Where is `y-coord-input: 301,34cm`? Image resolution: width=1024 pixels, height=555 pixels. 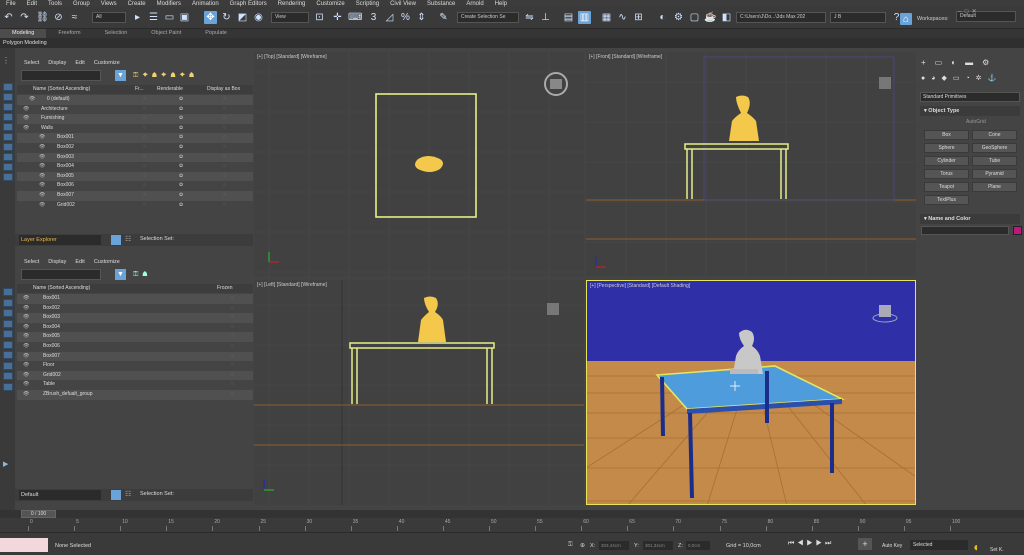
y-coord-input: 301,34cm is located at coordinates (658, 545).